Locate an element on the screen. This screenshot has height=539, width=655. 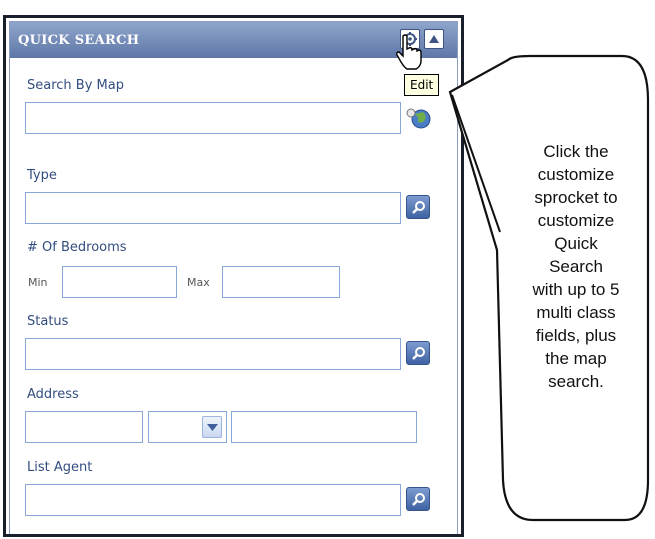
callout-line: fields, plus is located at coordinates (576, 335).